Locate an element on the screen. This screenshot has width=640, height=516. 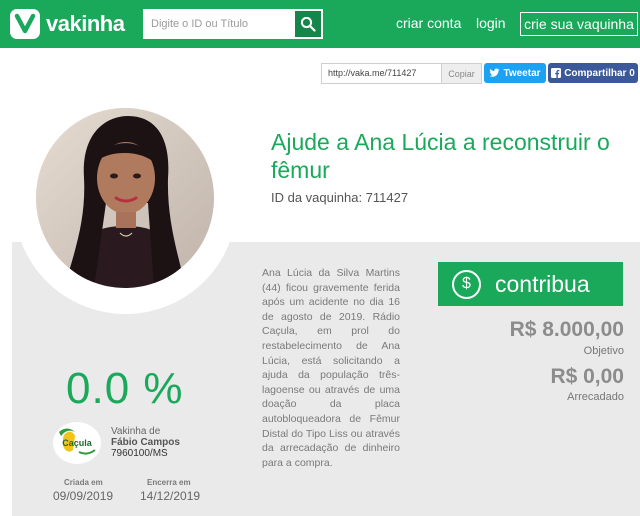
vakinha-logo-icon is located at coordinates (25, 24).